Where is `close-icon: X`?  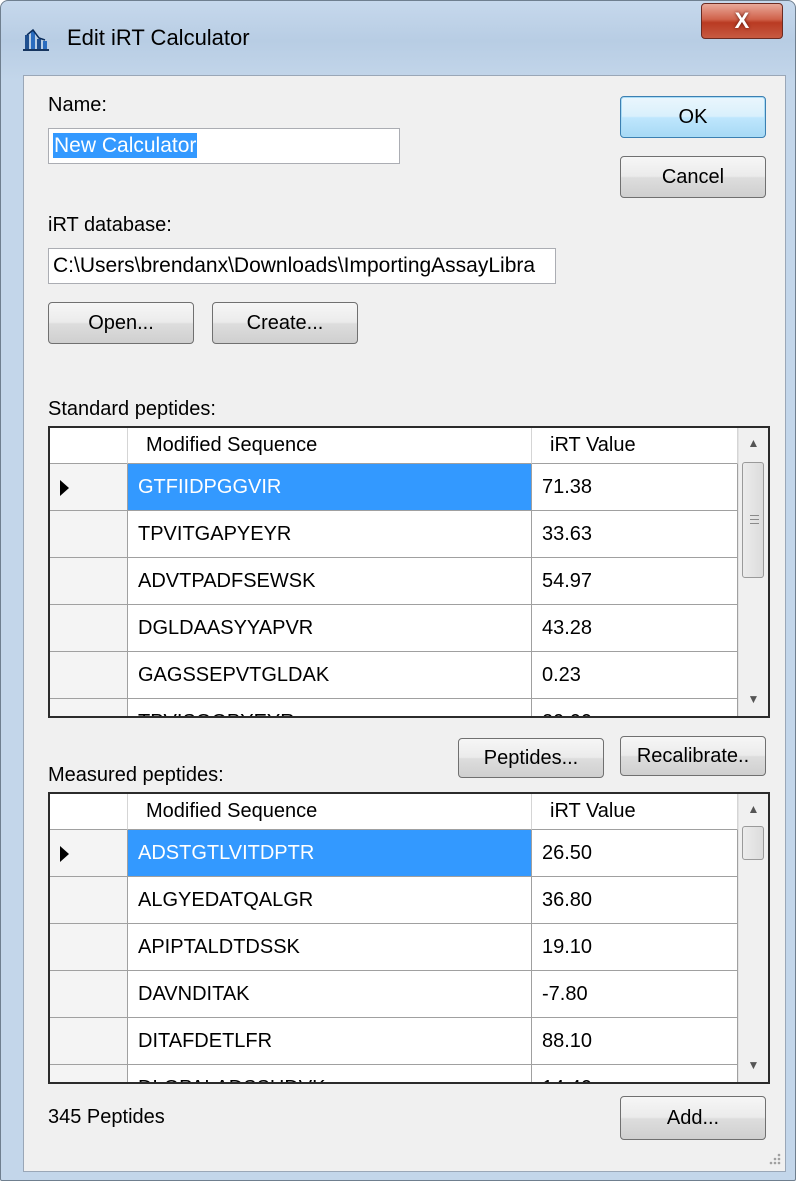
close-icon: X is located at coordinates (742, 20).